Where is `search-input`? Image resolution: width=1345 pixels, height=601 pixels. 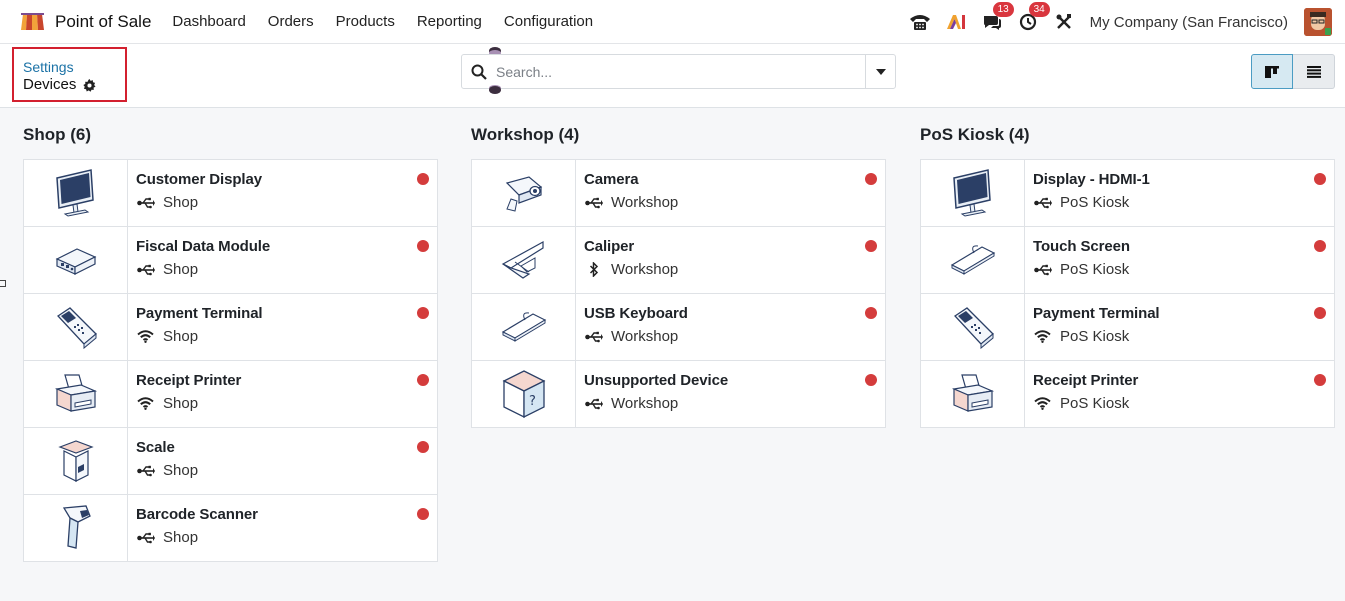 search-input is located at coordinates (680, 71).